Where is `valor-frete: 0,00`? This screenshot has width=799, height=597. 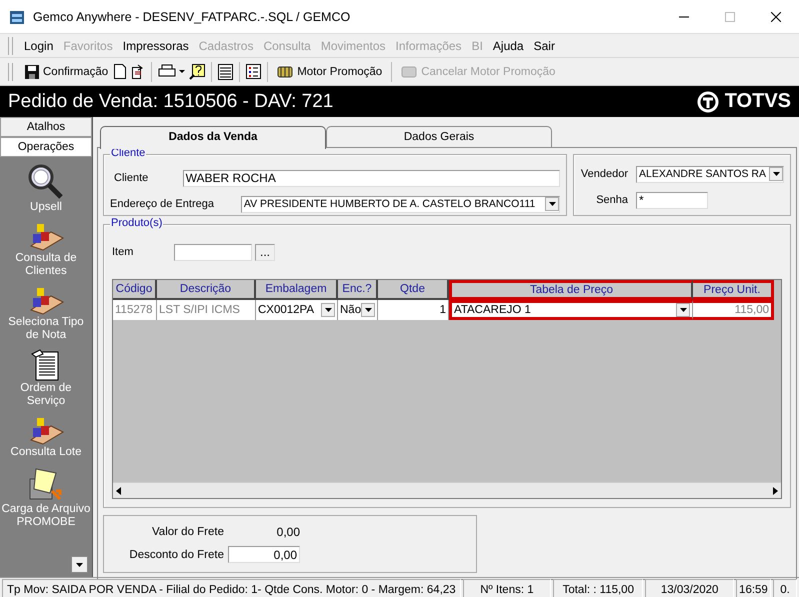 valor-frete: 0,00 is located at coordinates (288, 531).